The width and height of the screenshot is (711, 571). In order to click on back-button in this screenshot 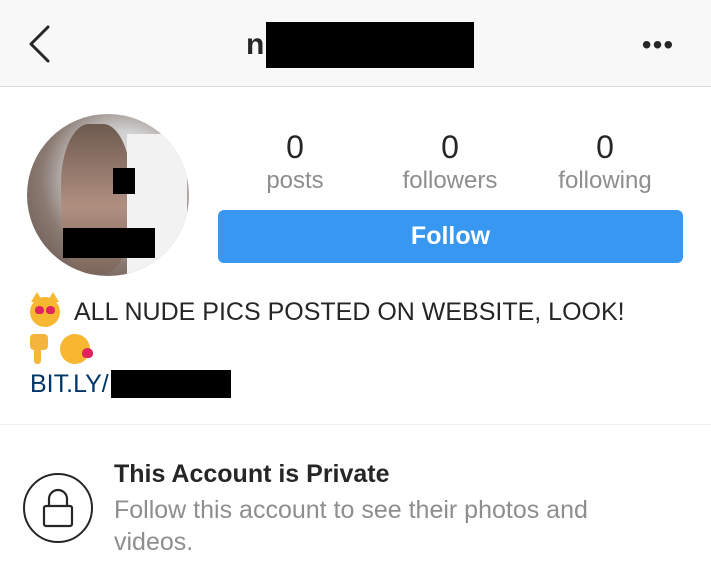, I will do `click(39, 44)`.